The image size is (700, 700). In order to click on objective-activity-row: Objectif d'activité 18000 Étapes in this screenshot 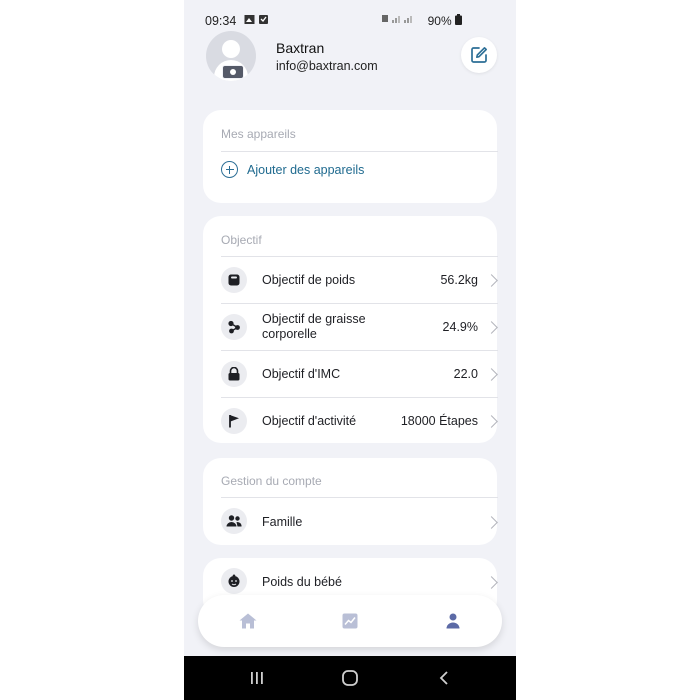, I will do `click(359, 421)`.